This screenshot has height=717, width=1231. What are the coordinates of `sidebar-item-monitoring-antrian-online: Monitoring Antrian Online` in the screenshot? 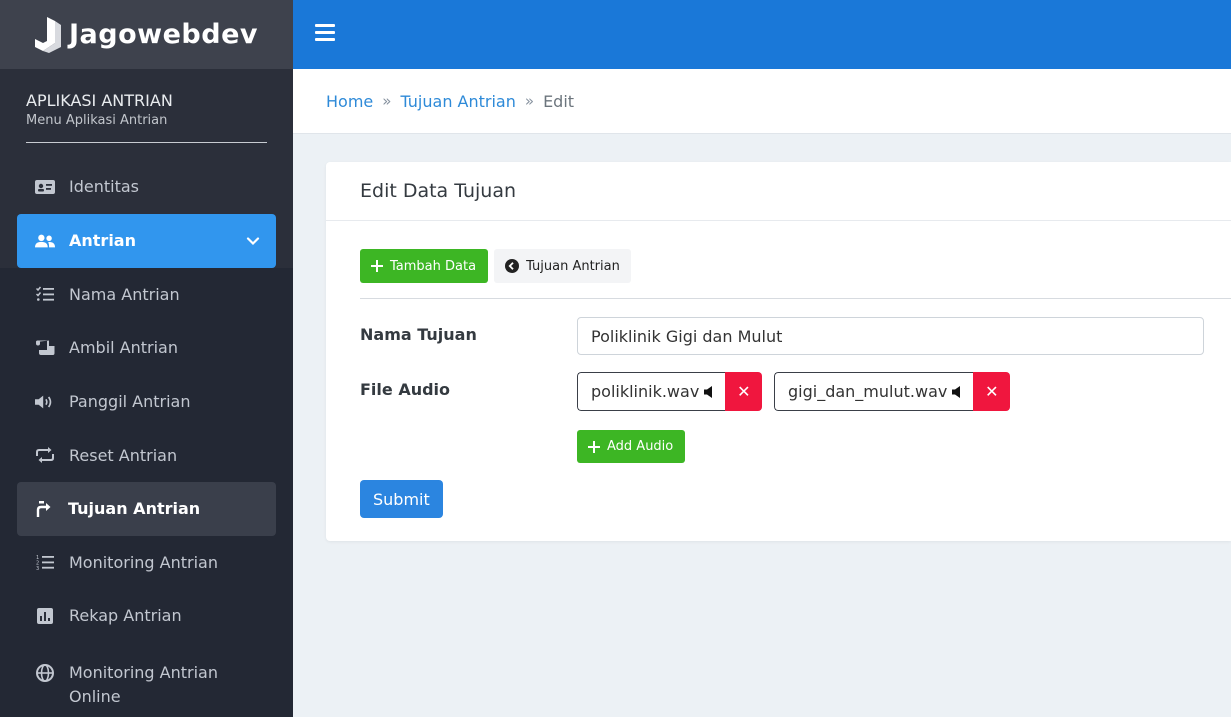 It's located at (146, 680).